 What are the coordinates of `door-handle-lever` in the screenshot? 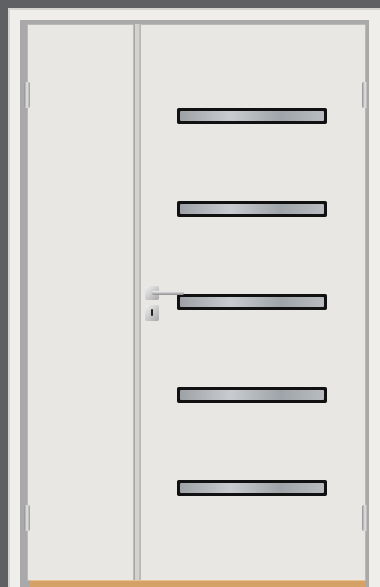 It's located at (168, 293).